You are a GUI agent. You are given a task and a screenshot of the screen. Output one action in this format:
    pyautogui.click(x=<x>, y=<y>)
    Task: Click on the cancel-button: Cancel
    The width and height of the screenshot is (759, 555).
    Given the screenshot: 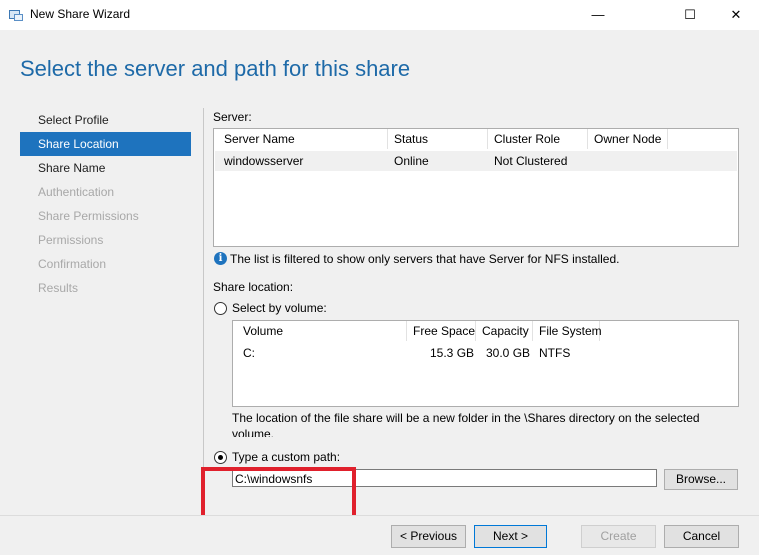 What is the action you would take?
    pyautogui.click(x=701, y=536)
    